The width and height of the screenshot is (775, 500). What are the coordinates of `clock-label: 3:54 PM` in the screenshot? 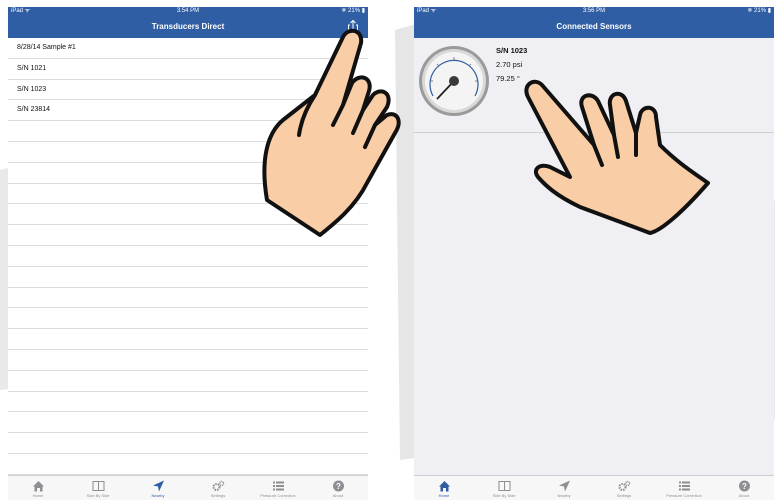 It's located at (188, 11).